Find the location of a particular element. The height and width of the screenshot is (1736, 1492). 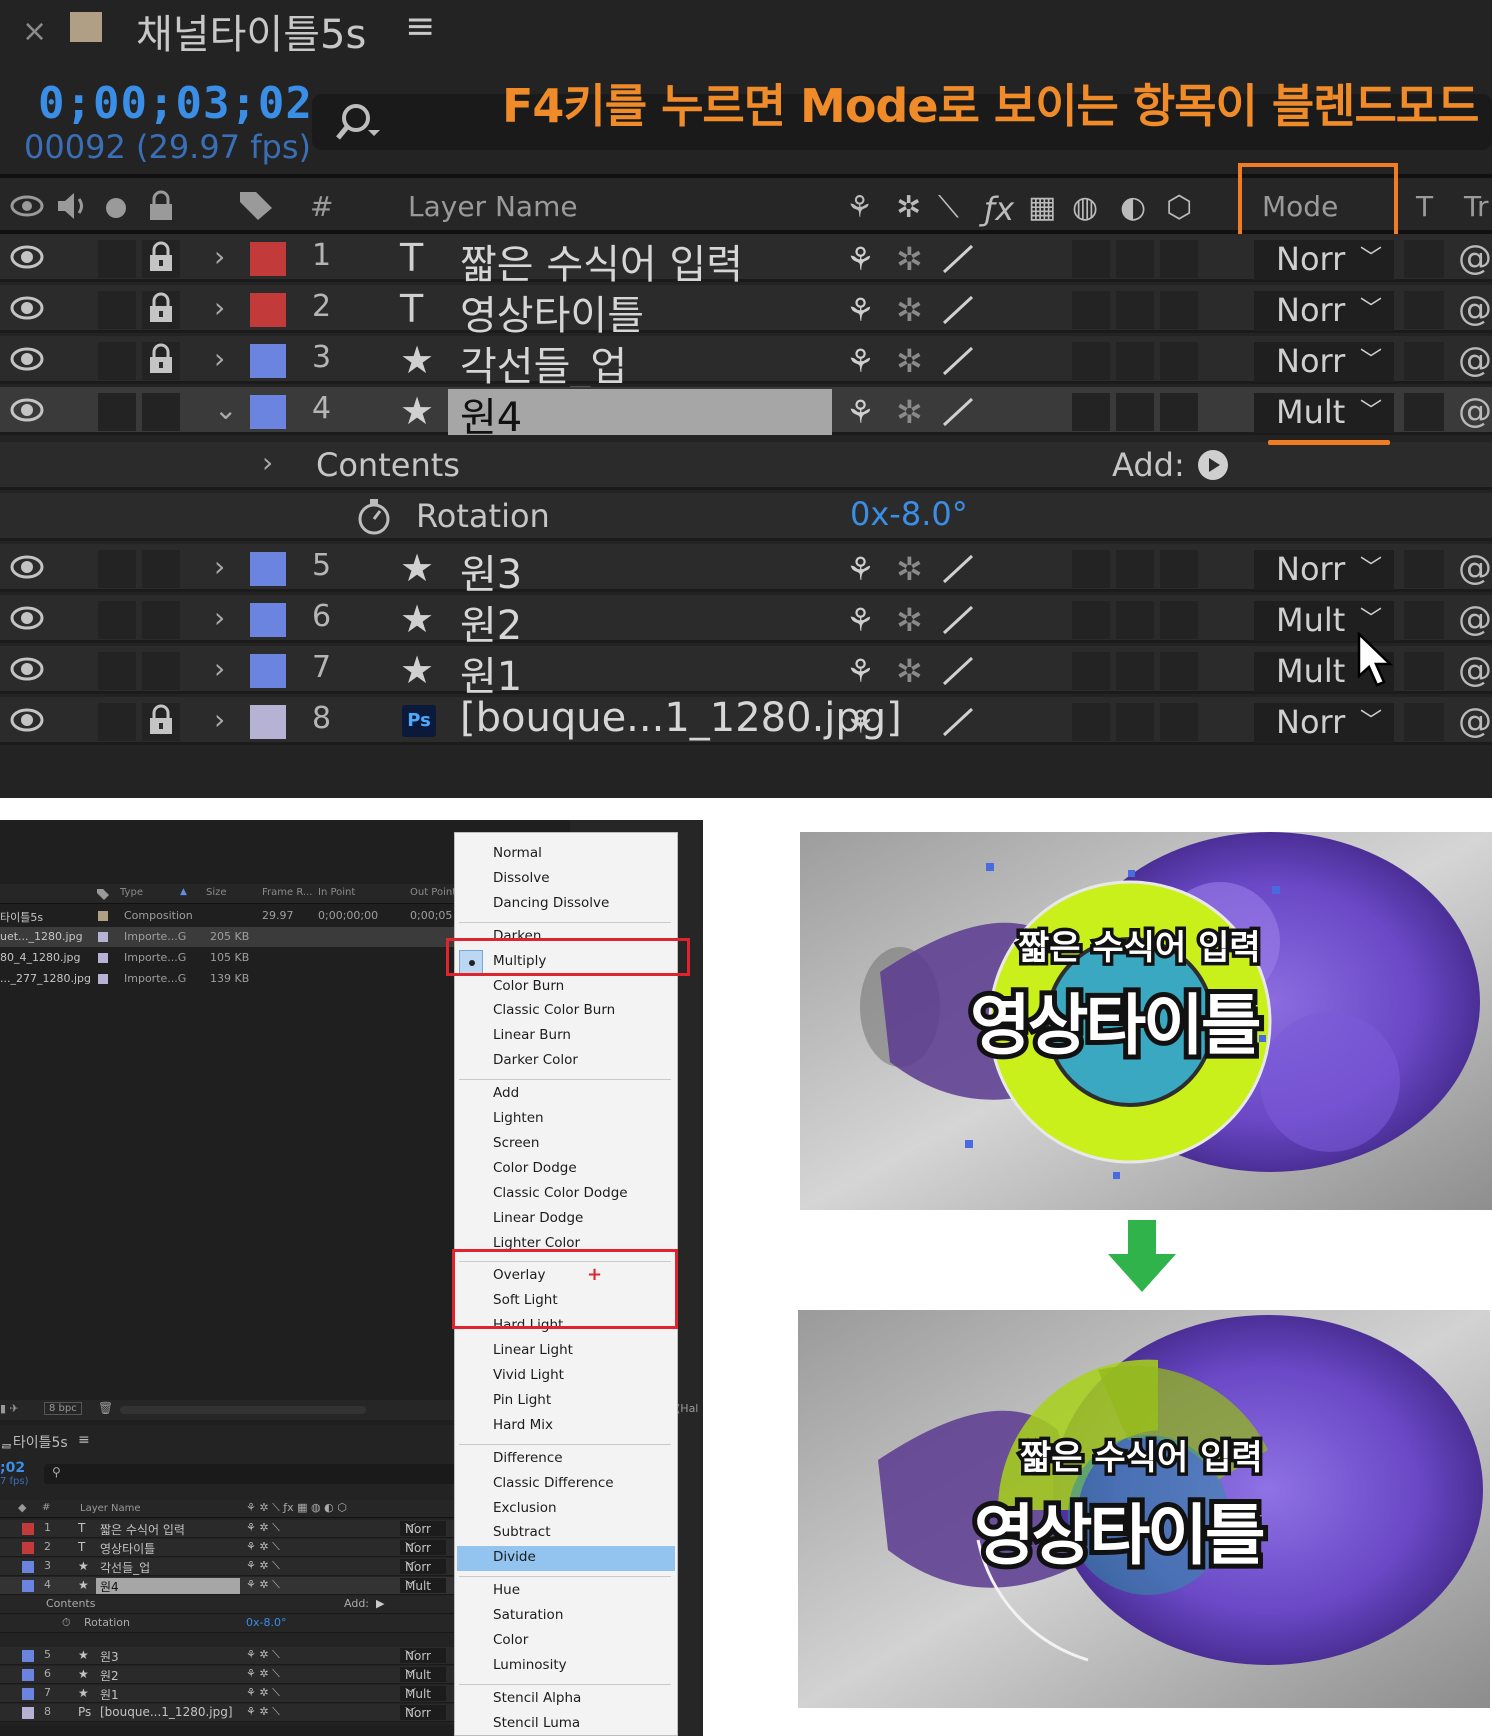

solo-column-icon is located at coordinates (116, 208).